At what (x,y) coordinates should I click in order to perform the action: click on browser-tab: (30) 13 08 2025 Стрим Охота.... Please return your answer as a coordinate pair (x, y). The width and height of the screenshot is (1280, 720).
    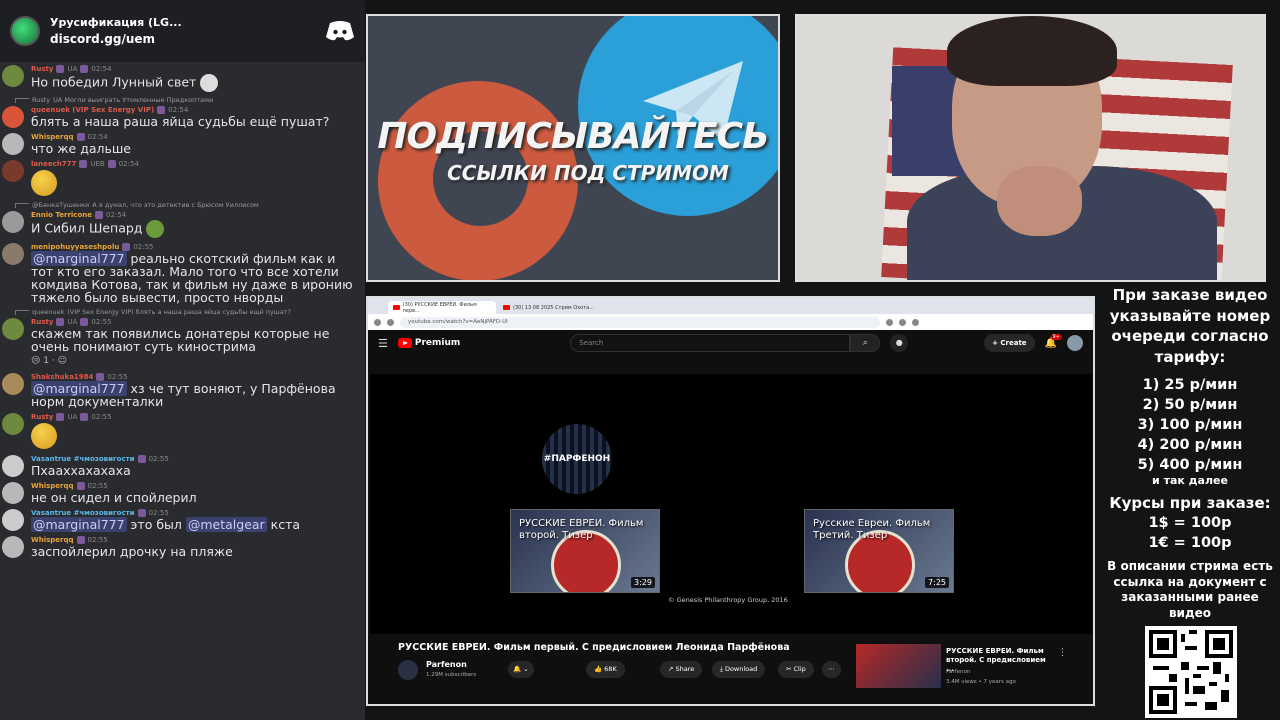
    Looking at the image, I should click on (552, 307).